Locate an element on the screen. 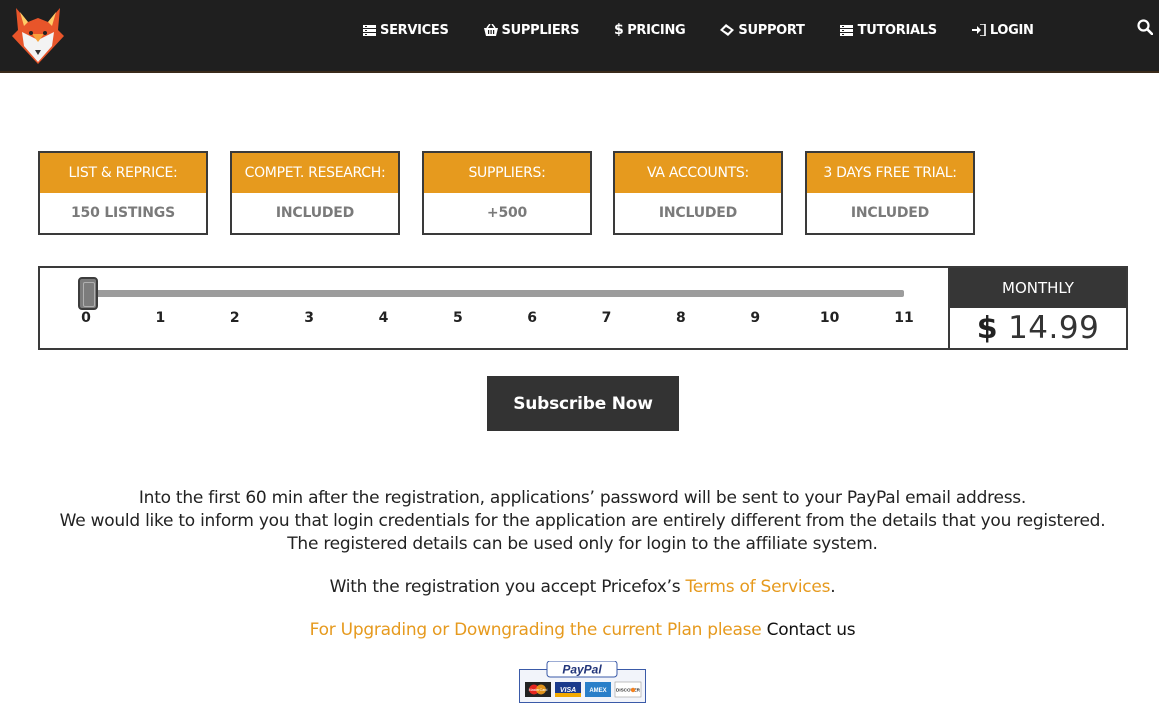 This screenshot has width=1159, height=709. nav-tutorials-label: TUTORIALS is located at coordinates (897, 30).